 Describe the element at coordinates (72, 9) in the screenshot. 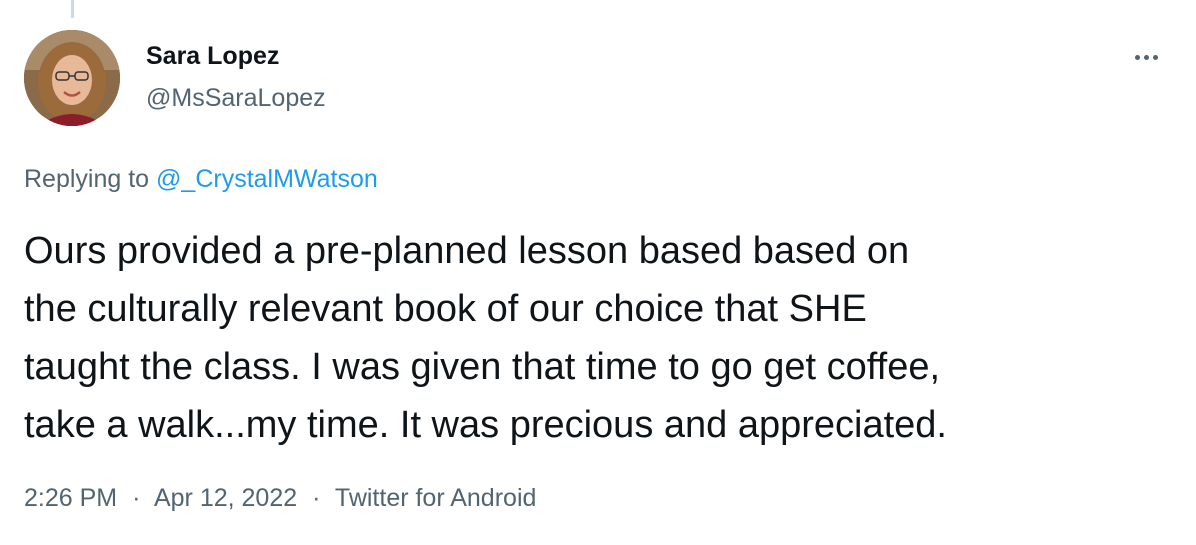

I see `thread-connector-line` at that location.